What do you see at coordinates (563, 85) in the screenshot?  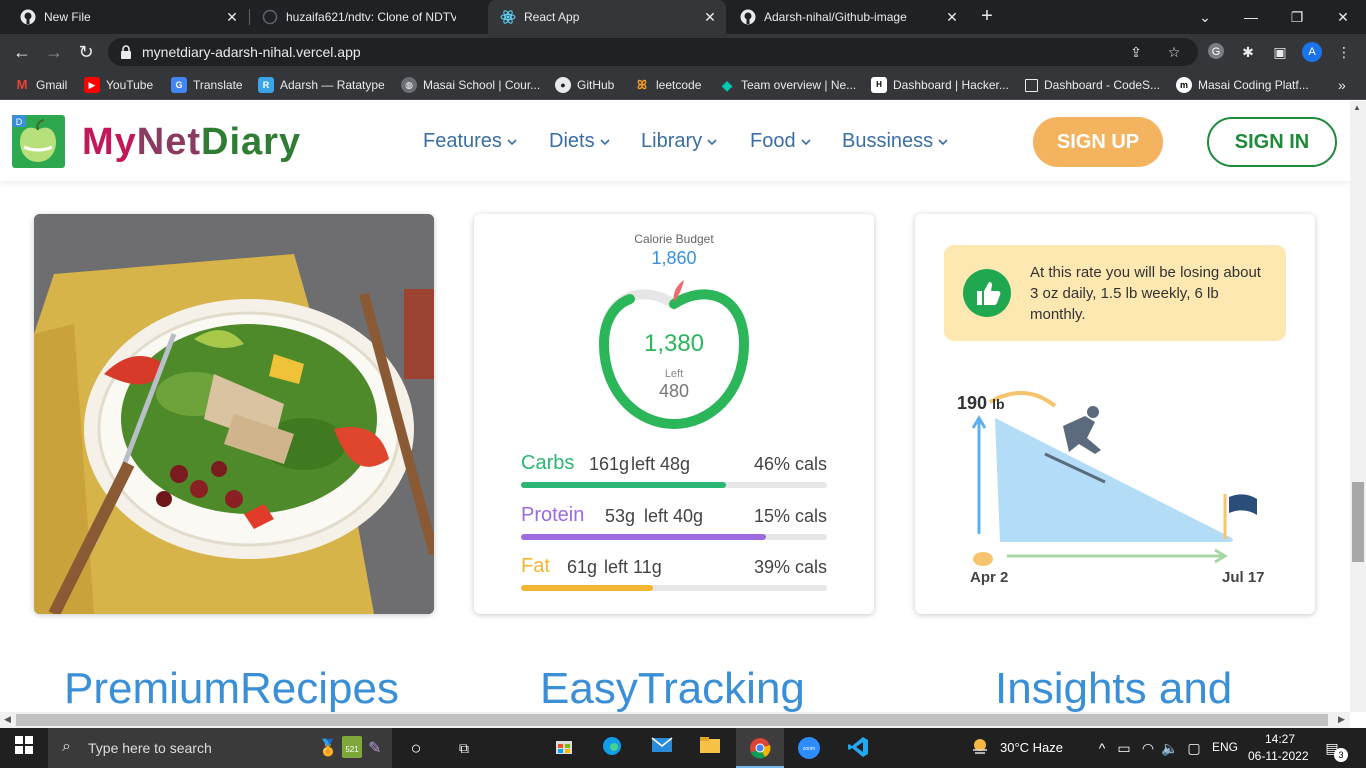 I see `github-icon: ●` at bounding box center [563, 85].